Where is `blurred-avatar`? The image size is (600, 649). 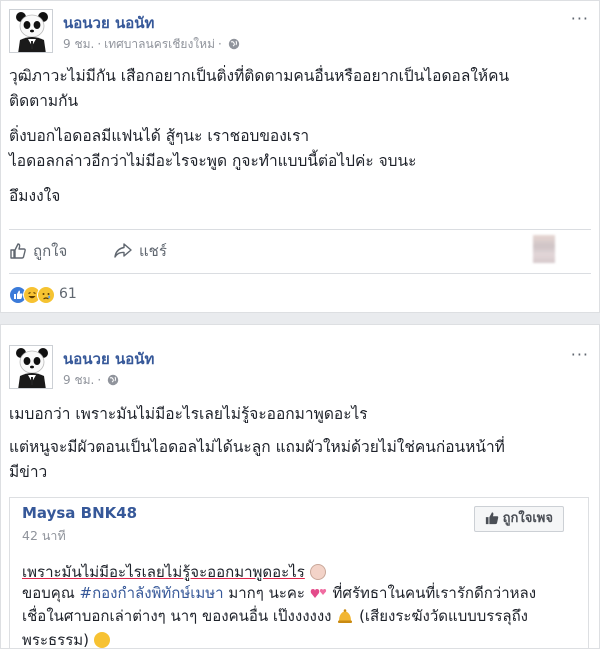
blurred-avatar is located at coordinates (544, 249).